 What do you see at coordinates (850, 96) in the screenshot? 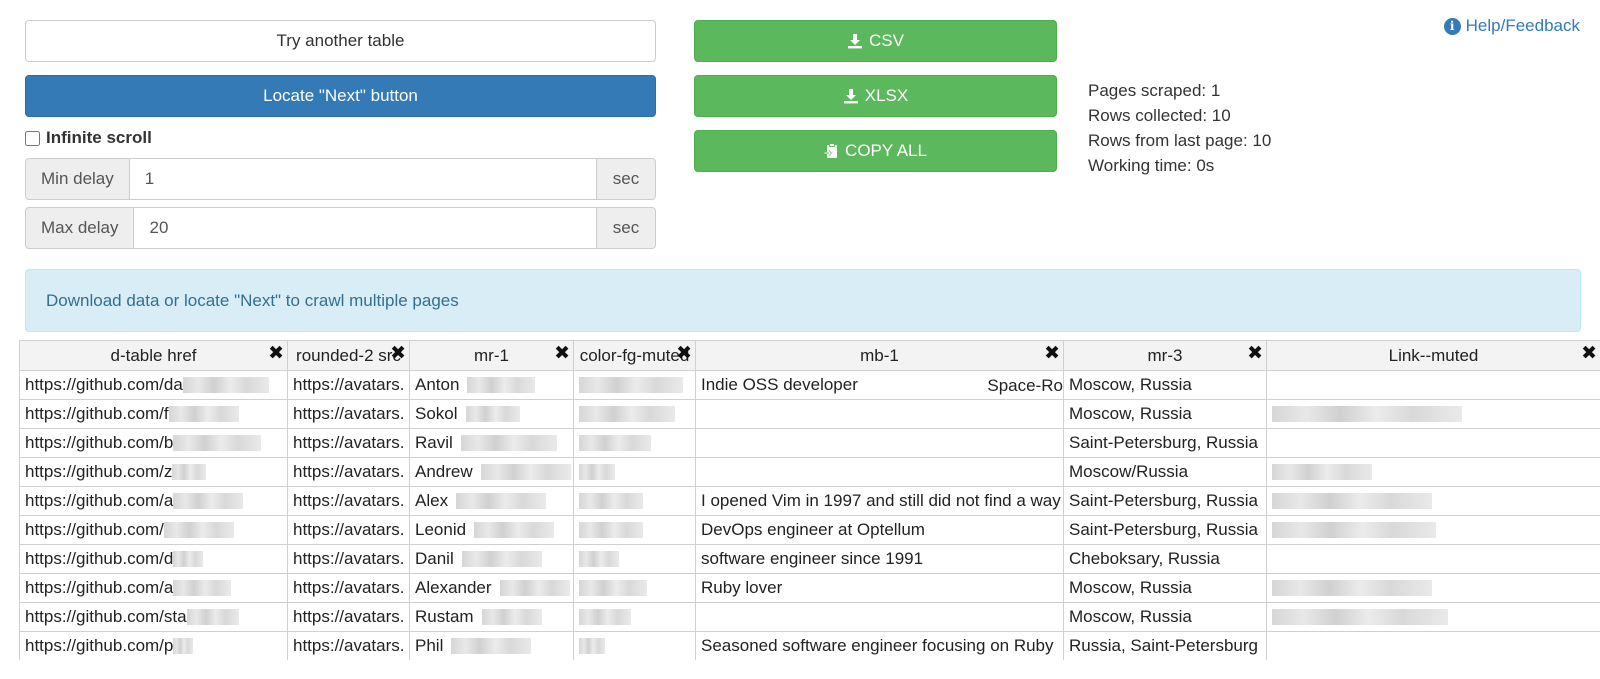
I see `download-icon` at bounding box center [850, 96].